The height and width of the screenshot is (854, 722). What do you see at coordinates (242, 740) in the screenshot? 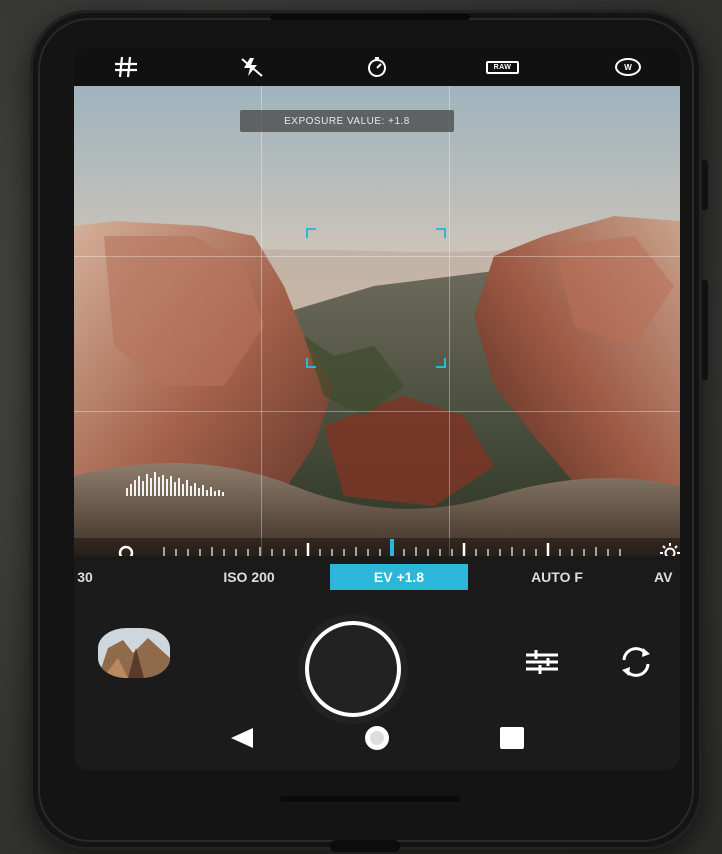
I see `back-icon` at bounding box center [242, 740].